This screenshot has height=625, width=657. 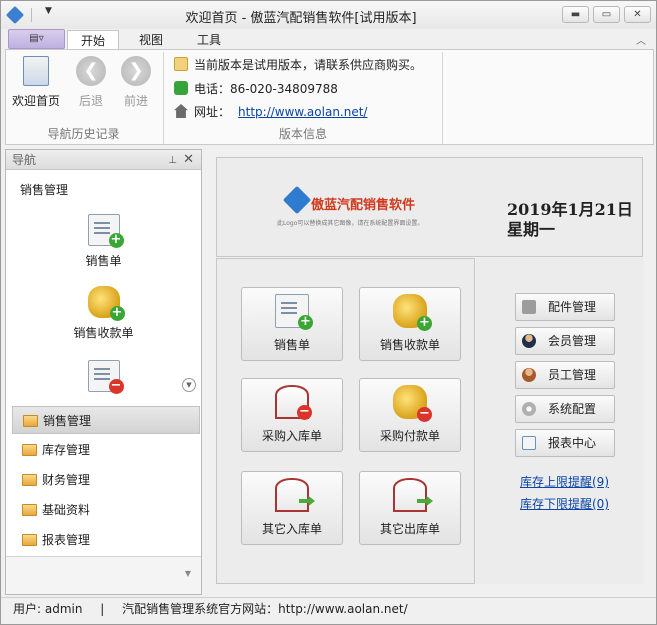 I want to click on close-button: ✕, so click(x=637, y=14).